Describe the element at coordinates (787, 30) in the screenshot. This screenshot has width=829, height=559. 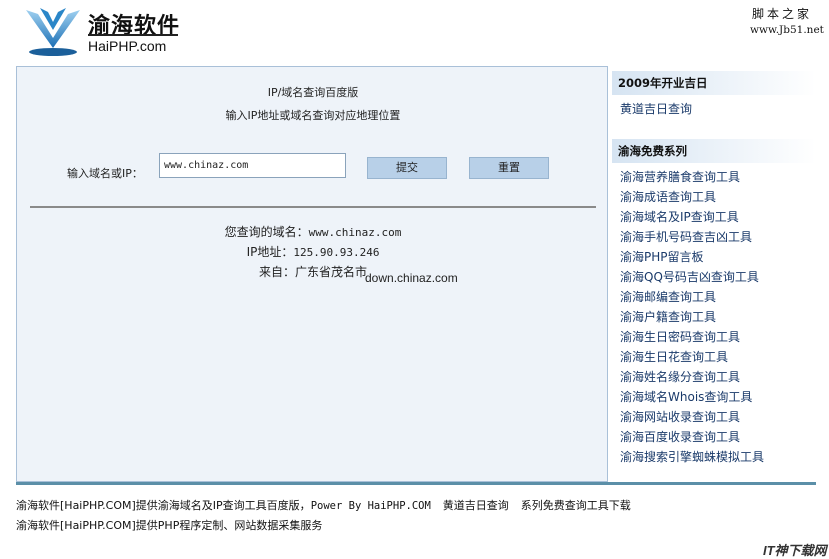
I see `corner-site-url: www.Jb51.net` at that location.